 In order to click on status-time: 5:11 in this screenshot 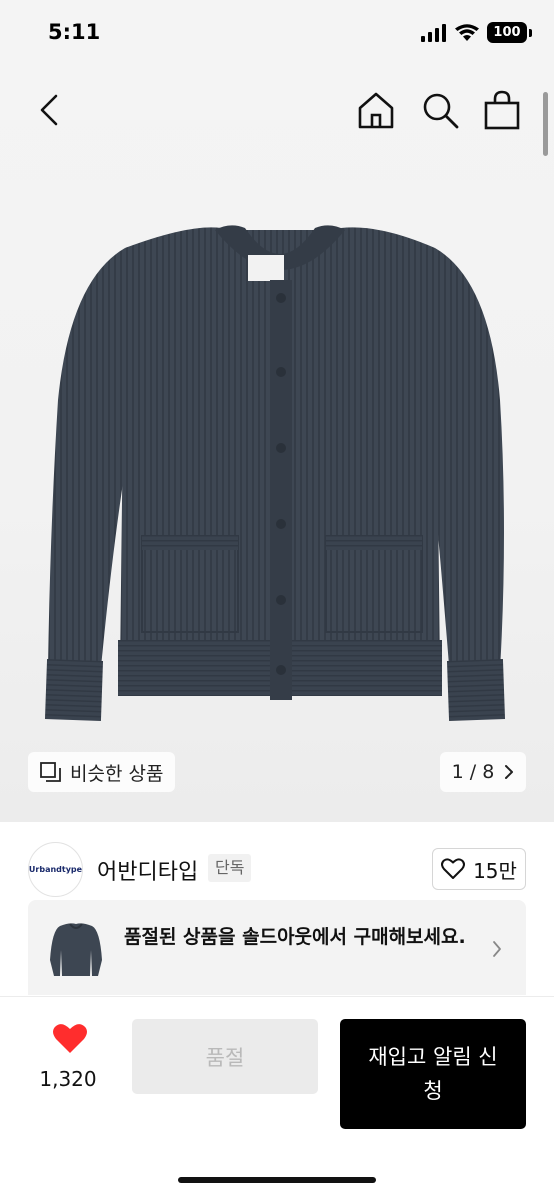, I will do `click(74, 32)`.